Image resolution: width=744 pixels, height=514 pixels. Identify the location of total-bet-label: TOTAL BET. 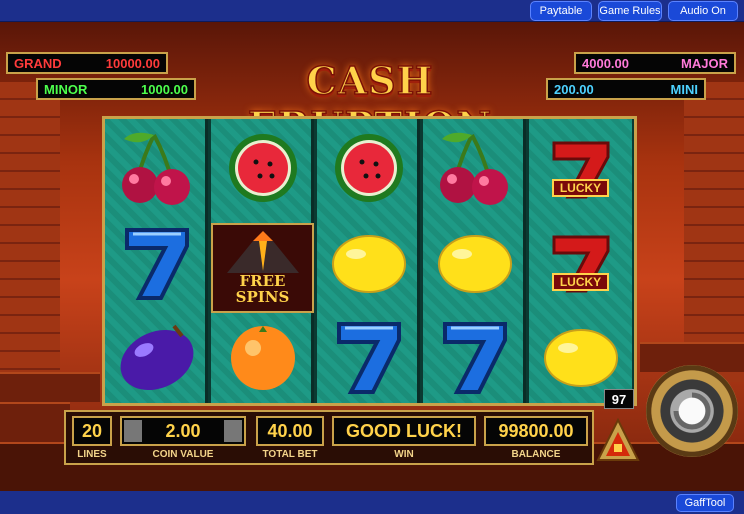
(290, 454).